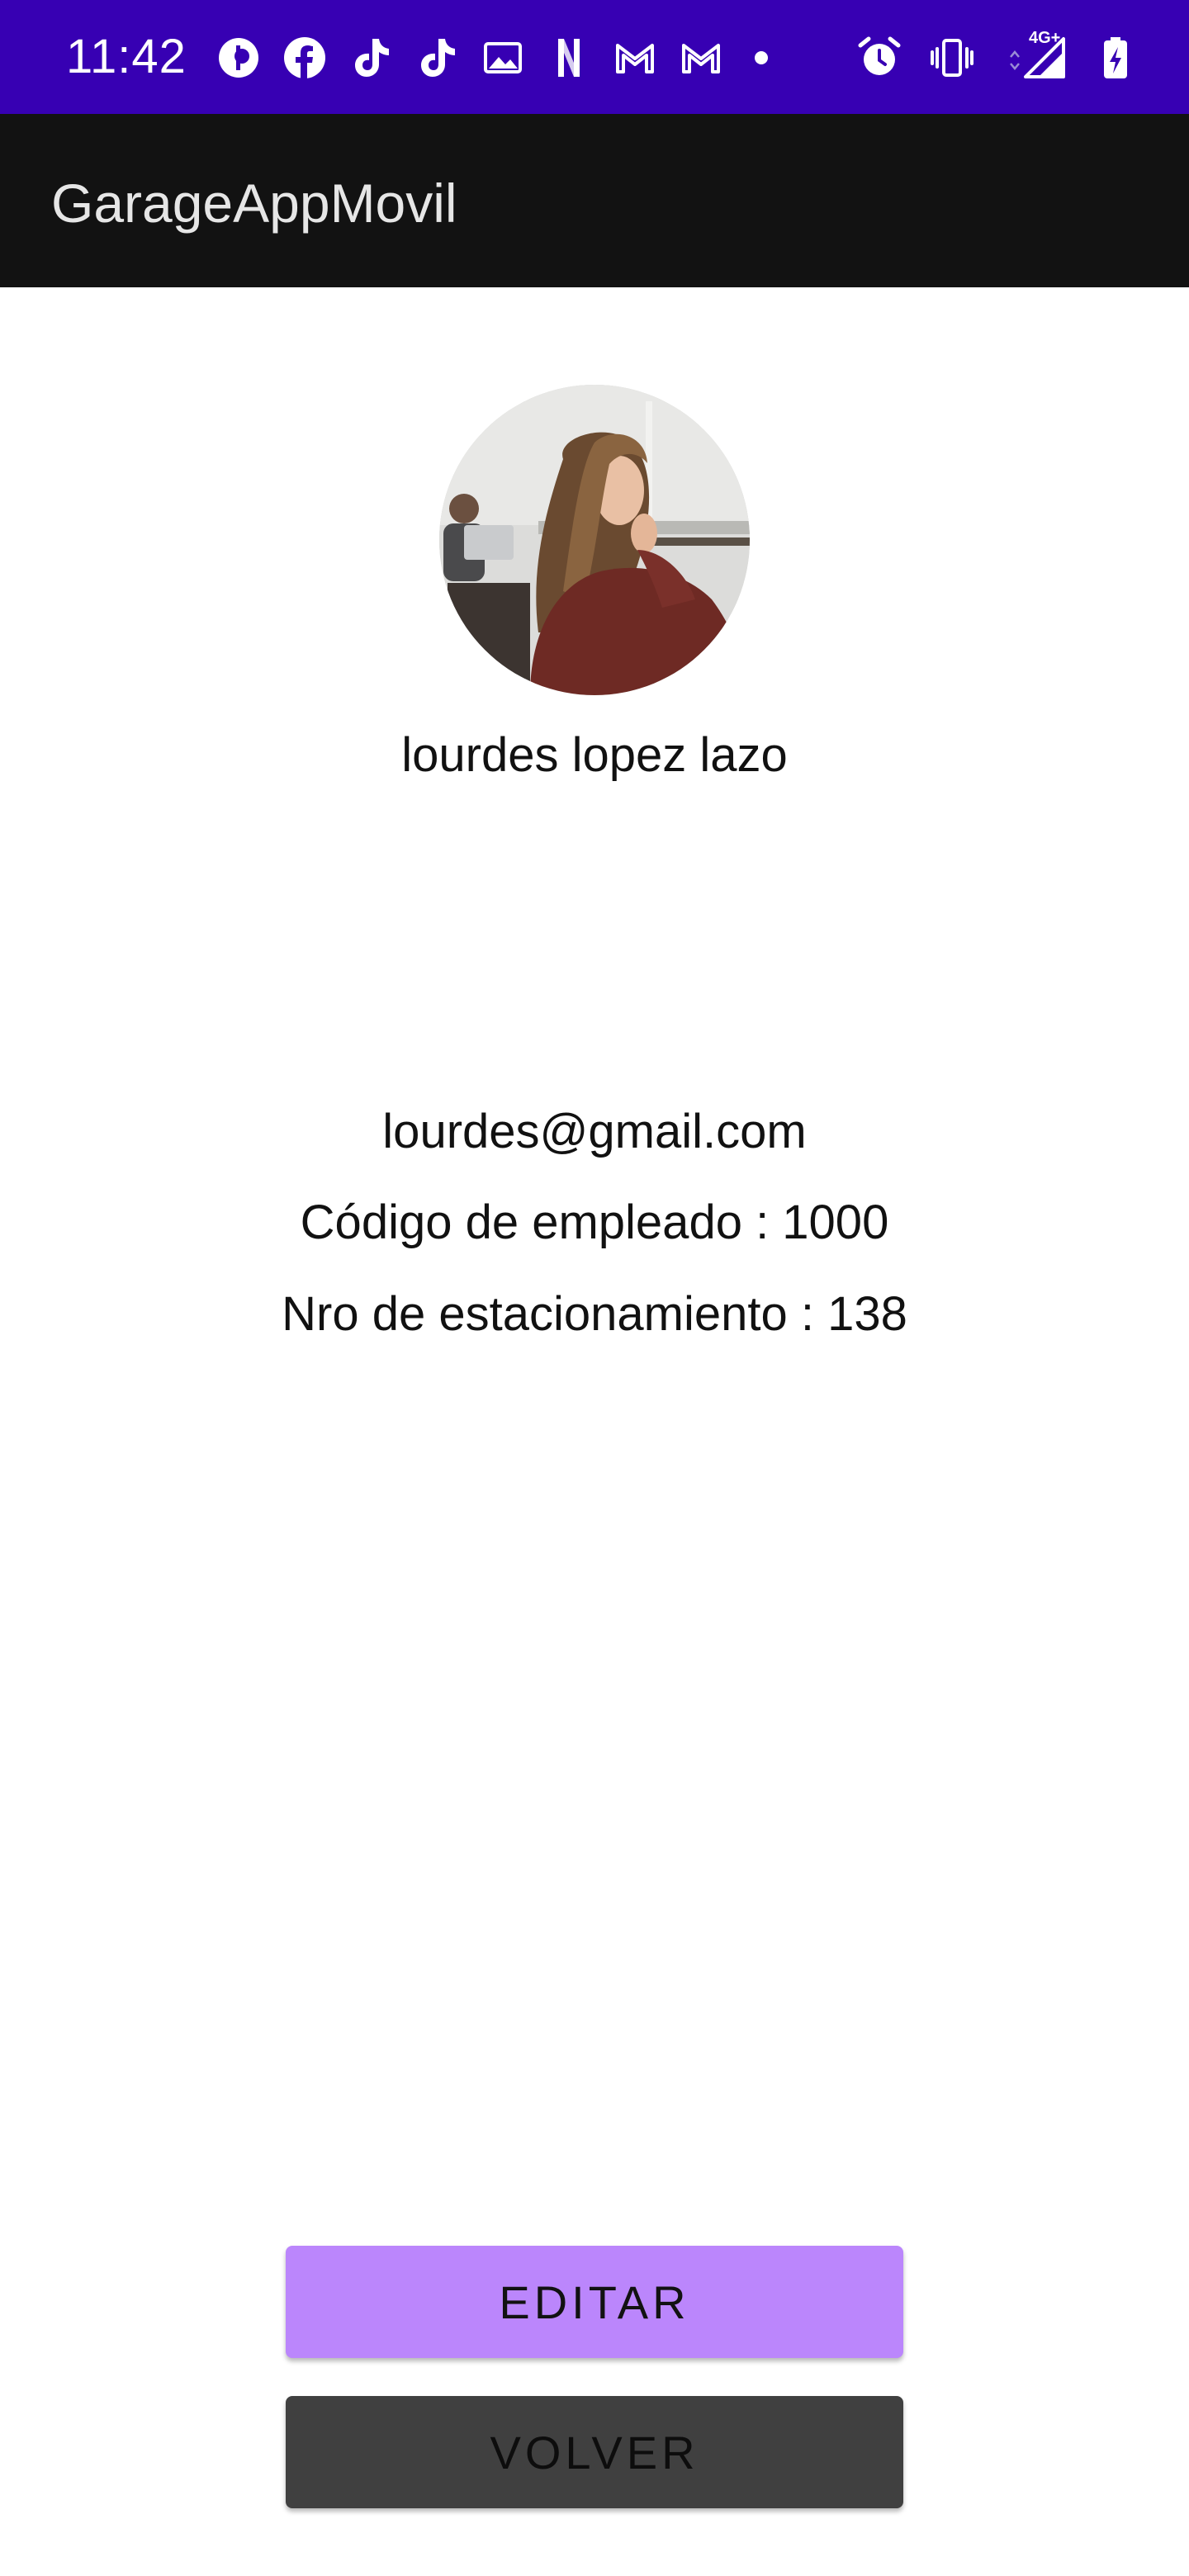  What do you see at coordinates (1045, 38) in the screenshot?
I see `network-label: 4G+` at bounding box center [1045, 38].